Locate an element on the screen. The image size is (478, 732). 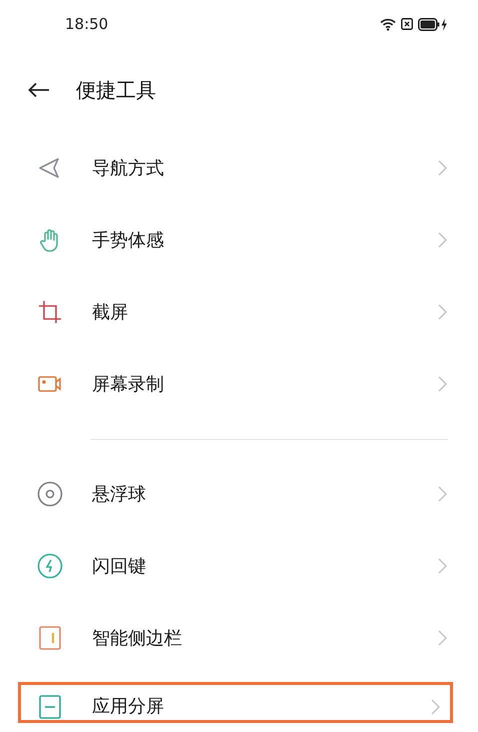
menu-item: 导航方式 is located at coordinates (128, 168).